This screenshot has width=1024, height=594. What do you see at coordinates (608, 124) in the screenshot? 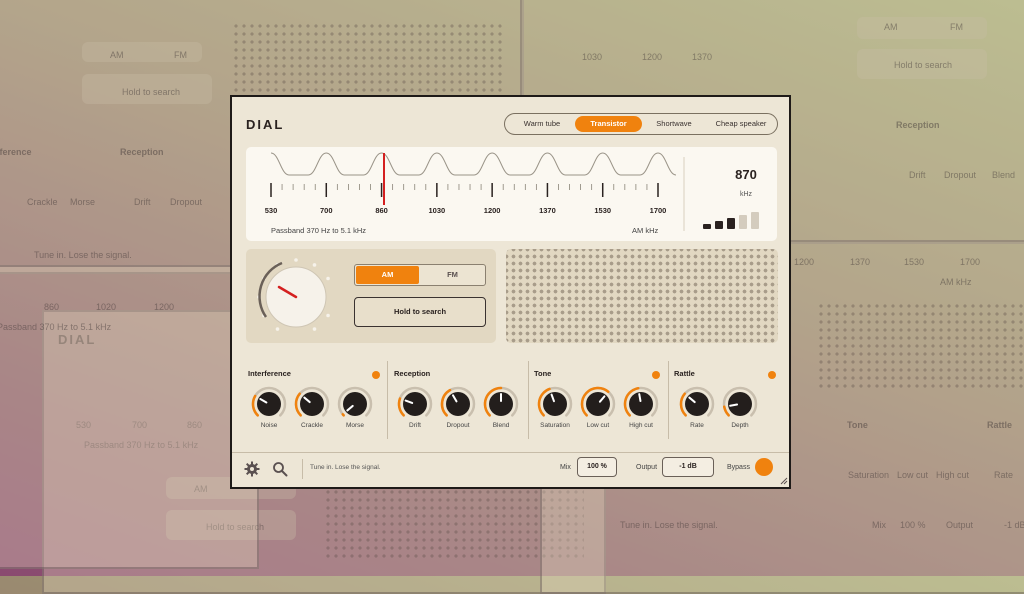
I see `preset-transistor: Transistor` at bounding box center [608, 124].